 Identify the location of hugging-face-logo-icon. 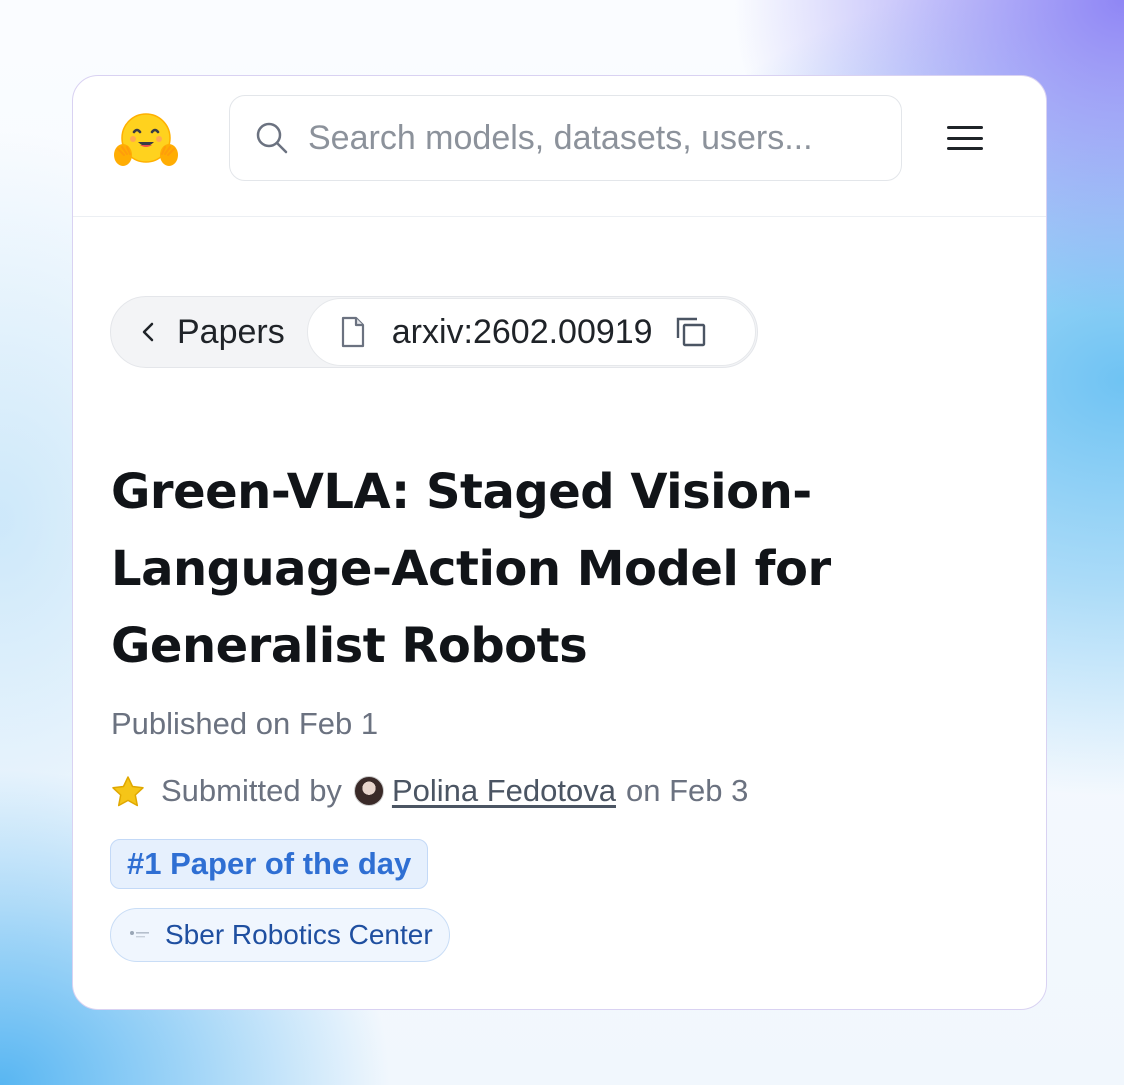
(146, 140).